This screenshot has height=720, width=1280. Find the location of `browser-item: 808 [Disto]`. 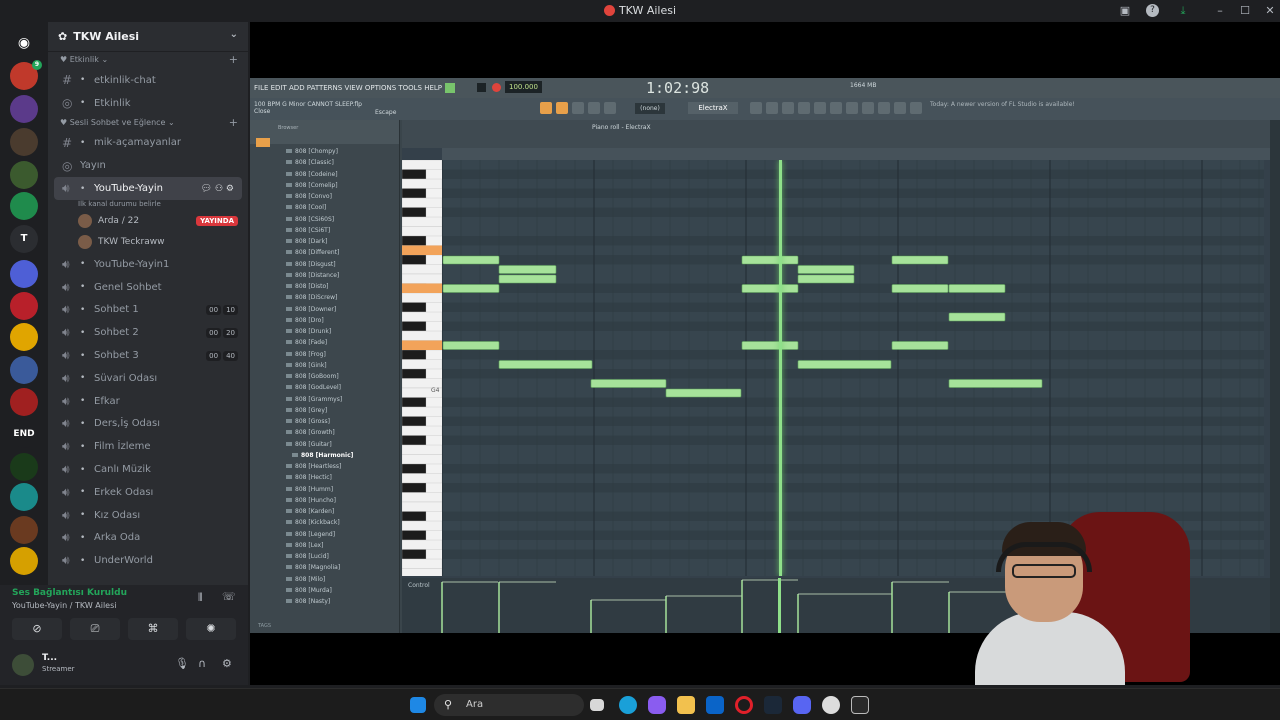

browser-item: 808 [Disto] is located at coordinates (324, 286).